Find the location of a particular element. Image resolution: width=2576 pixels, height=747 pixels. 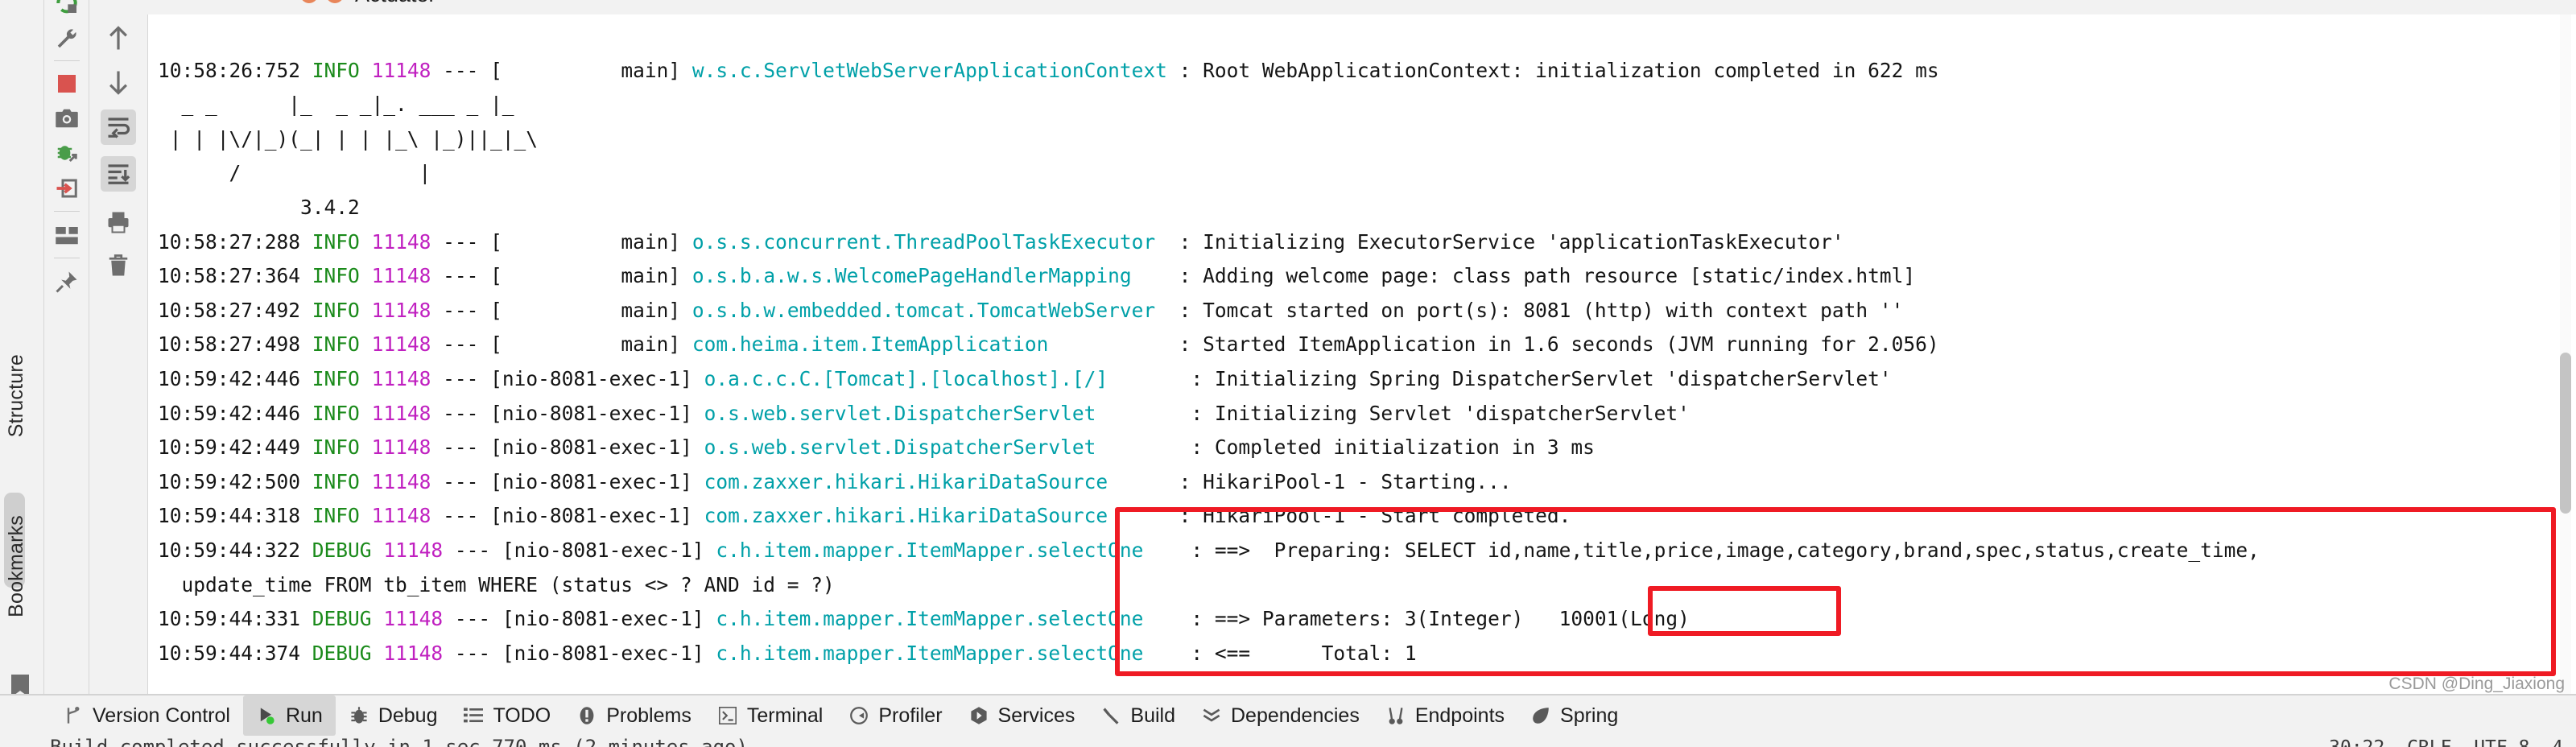

problems-icon is located at coordinates (586, 715).